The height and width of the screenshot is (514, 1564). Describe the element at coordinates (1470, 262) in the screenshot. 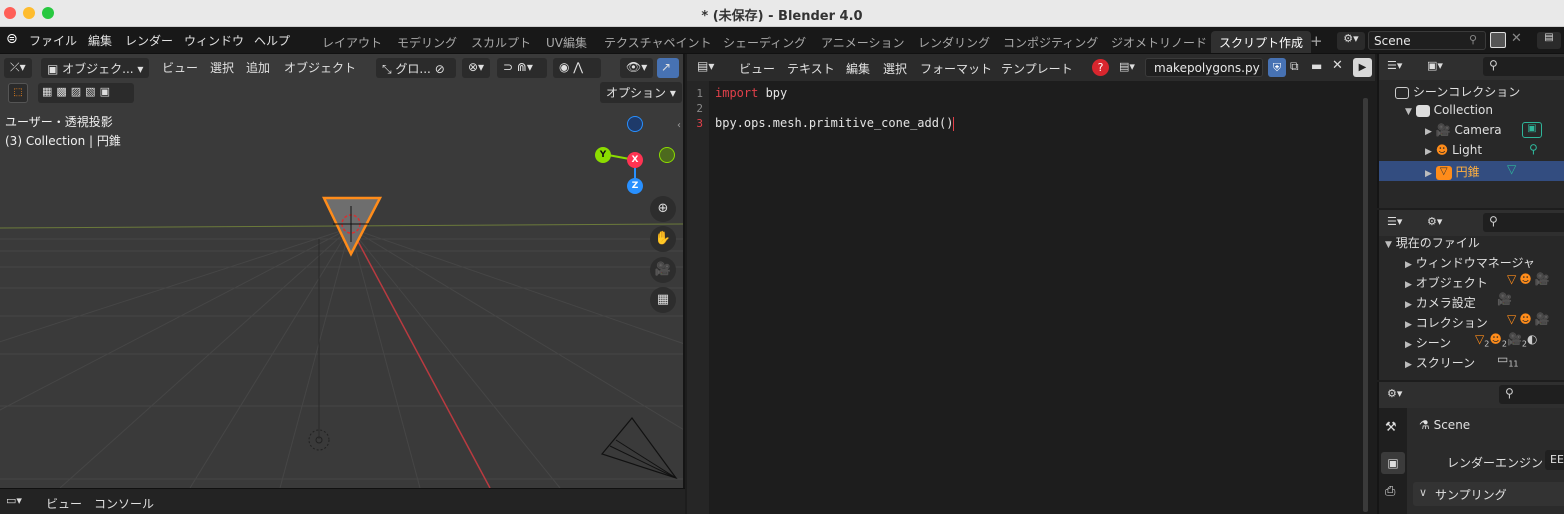

I see `data-item-window-manager: ▶ ウィンドウマネージャ` at that location.